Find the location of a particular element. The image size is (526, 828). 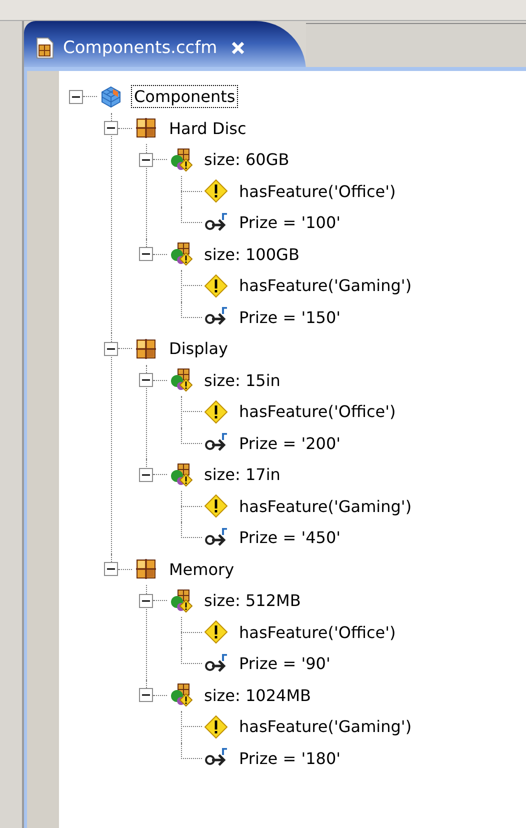

file-icon is located at coordinates (45, 48).